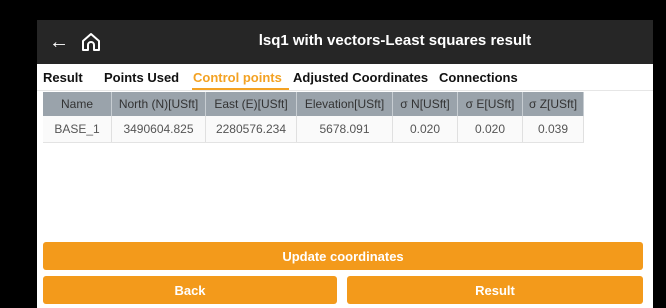 Image resolution: width=666 pixels, height=308 pixels. I want to click on tab-control-points: Control points, so click(237, 77).